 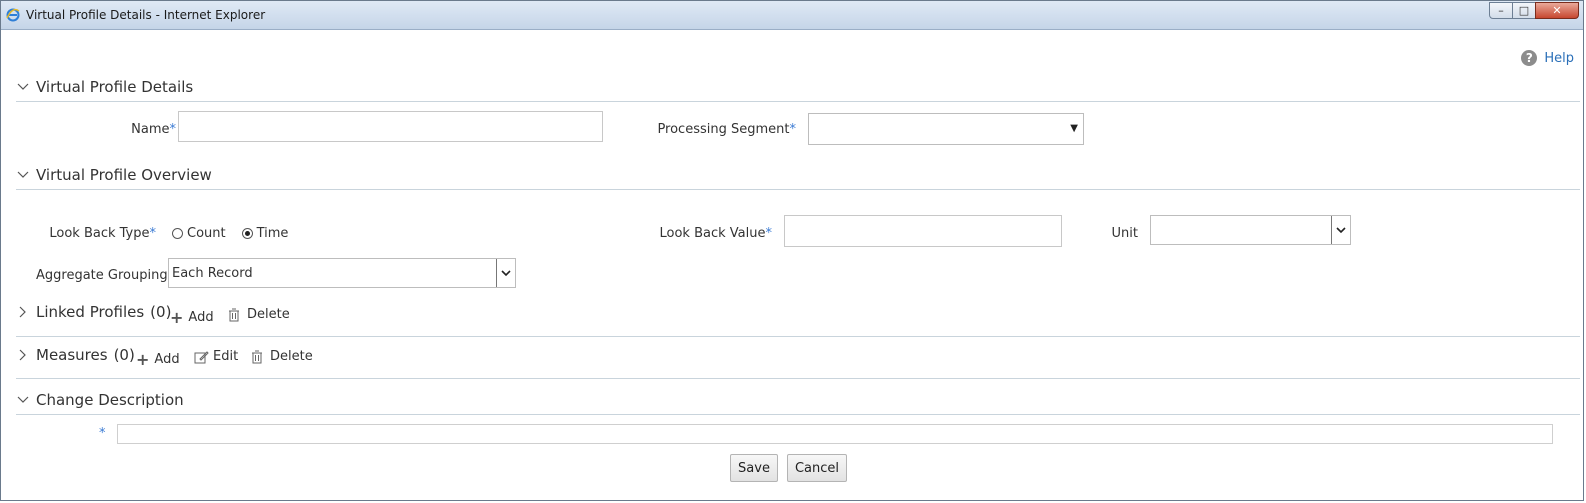 I want to click on radio-time-label: Time, so click(x=272, y=233).